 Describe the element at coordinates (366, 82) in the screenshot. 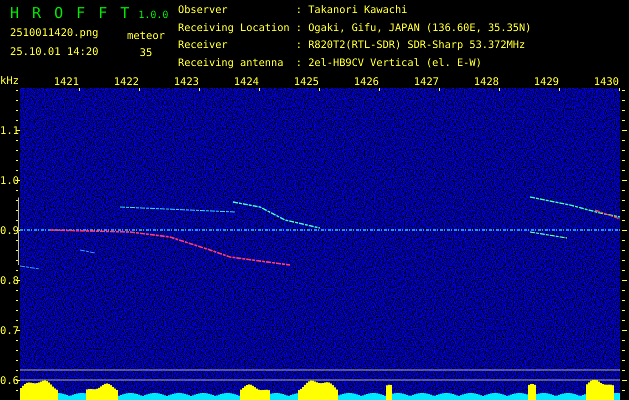

I see `x-axis-label: 1426` at that location.